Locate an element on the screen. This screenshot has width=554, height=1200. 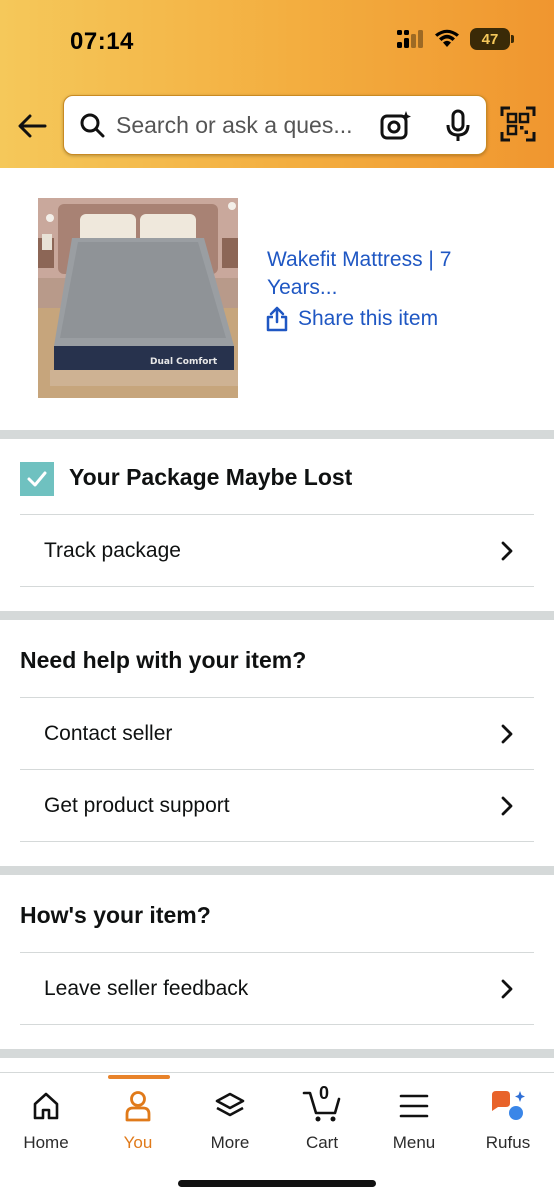
home-indicator is located at coordinates (277, 1183).